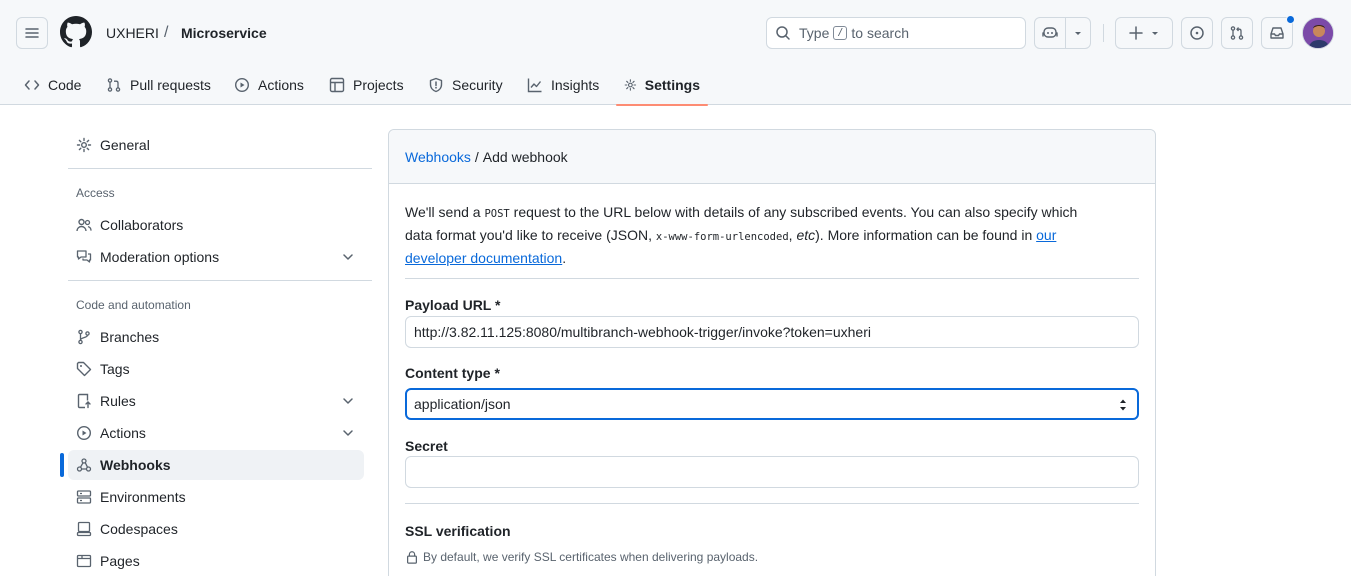 Image resolution: width=1351 pixels, height=576 pixels. What do you see at coordinates (65, 84) in the screenshot?
I see `tab-label: Code` at bounding box center [65, 84].